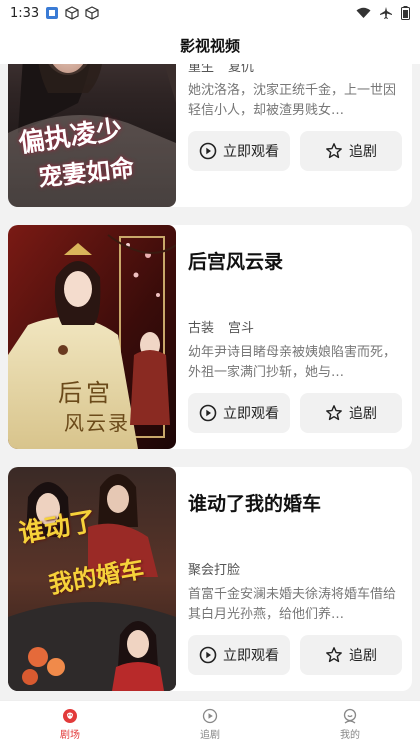  What do you see at coordinates (210, 13) in the screenshot?
I see `status-bar: 1:33` at bounding box center [210, 13].